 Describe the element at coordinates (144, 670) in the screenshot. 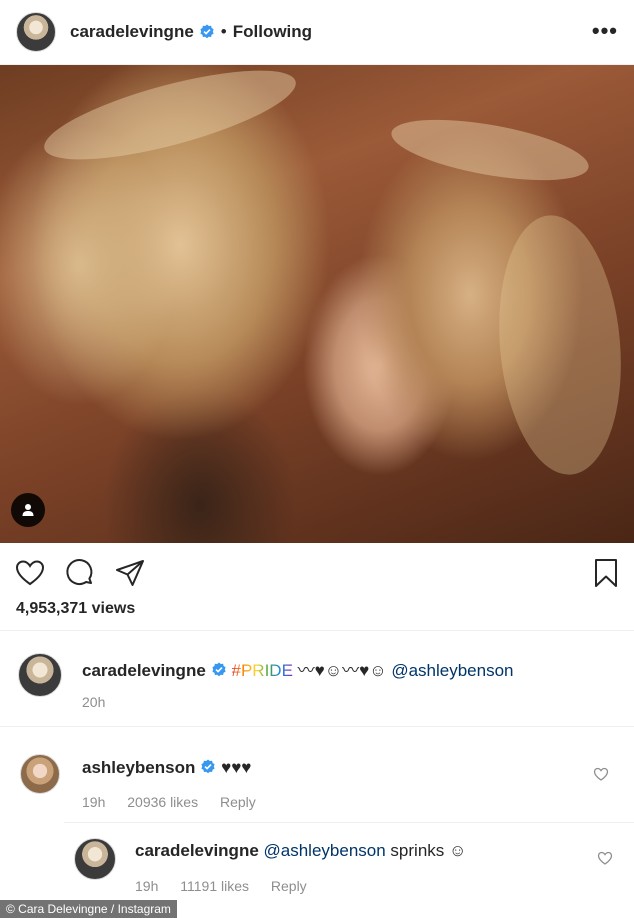

I see `caption-username: caradelevingne` at that location.